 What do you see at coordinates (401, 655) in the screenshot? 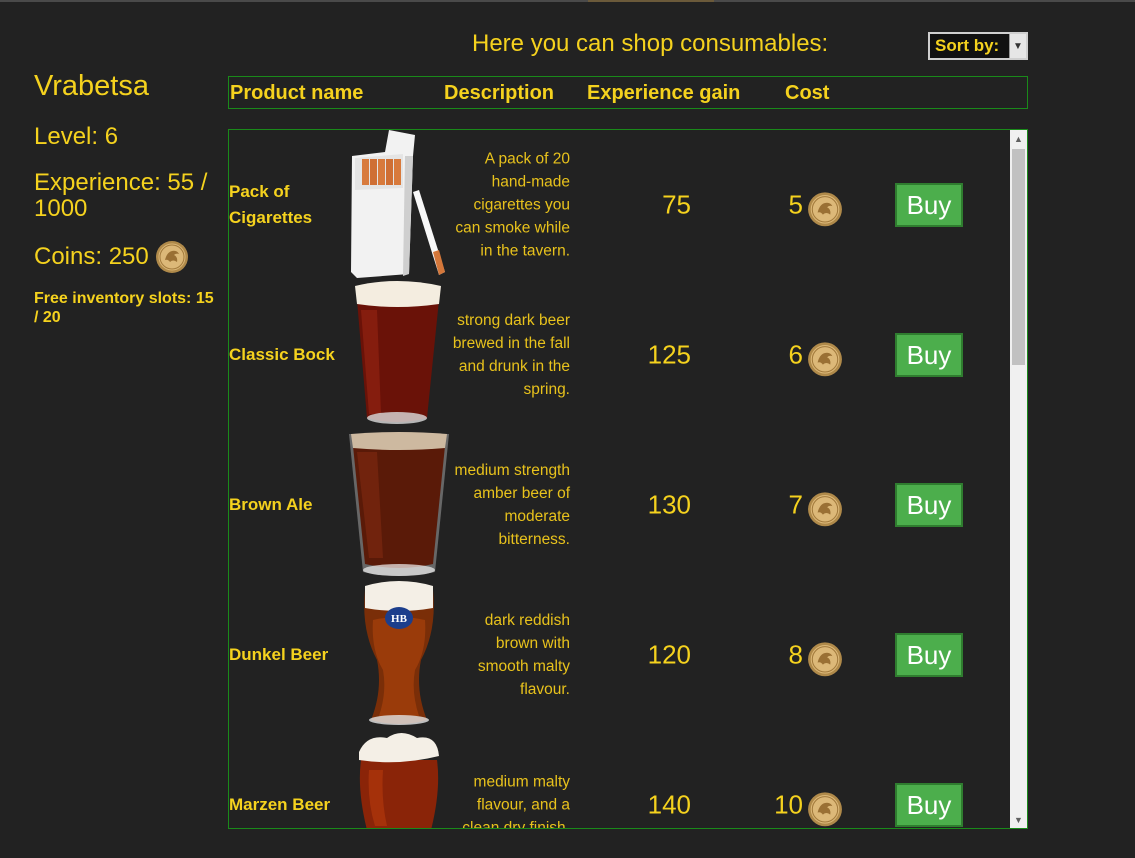
I see `dunkel-beer-glass-icon: HB` at bounding box center [401, 655].